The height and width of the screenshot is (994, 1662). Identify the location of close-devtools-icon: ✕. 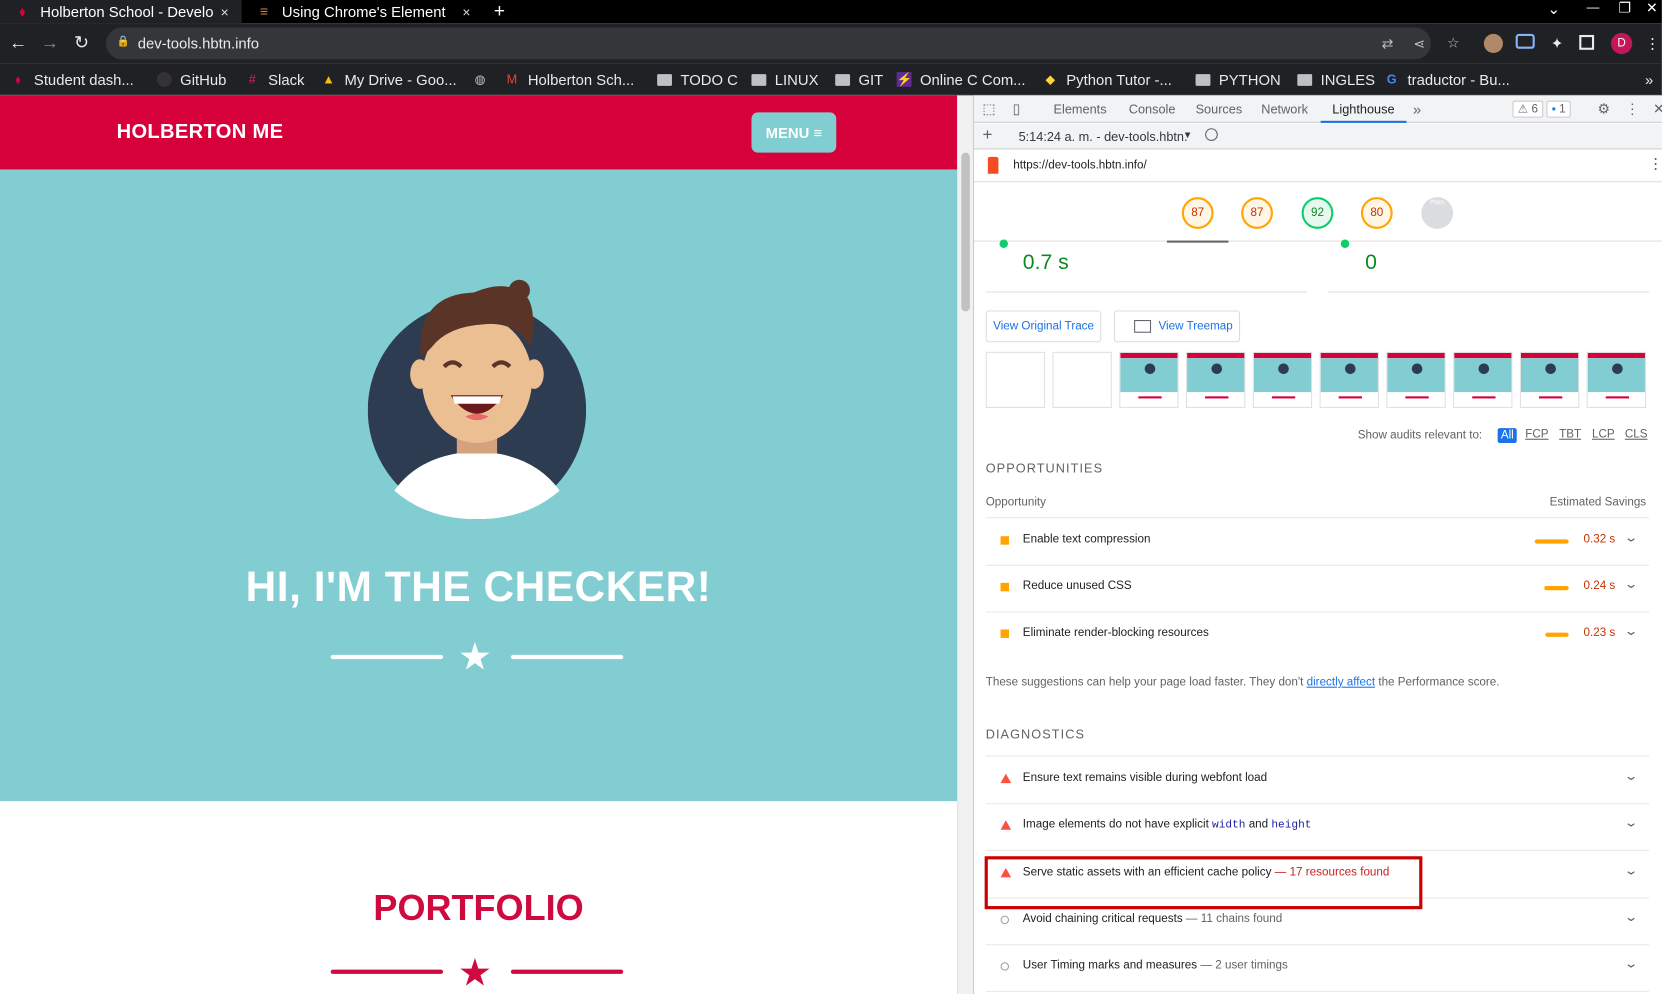
(1656, 109).